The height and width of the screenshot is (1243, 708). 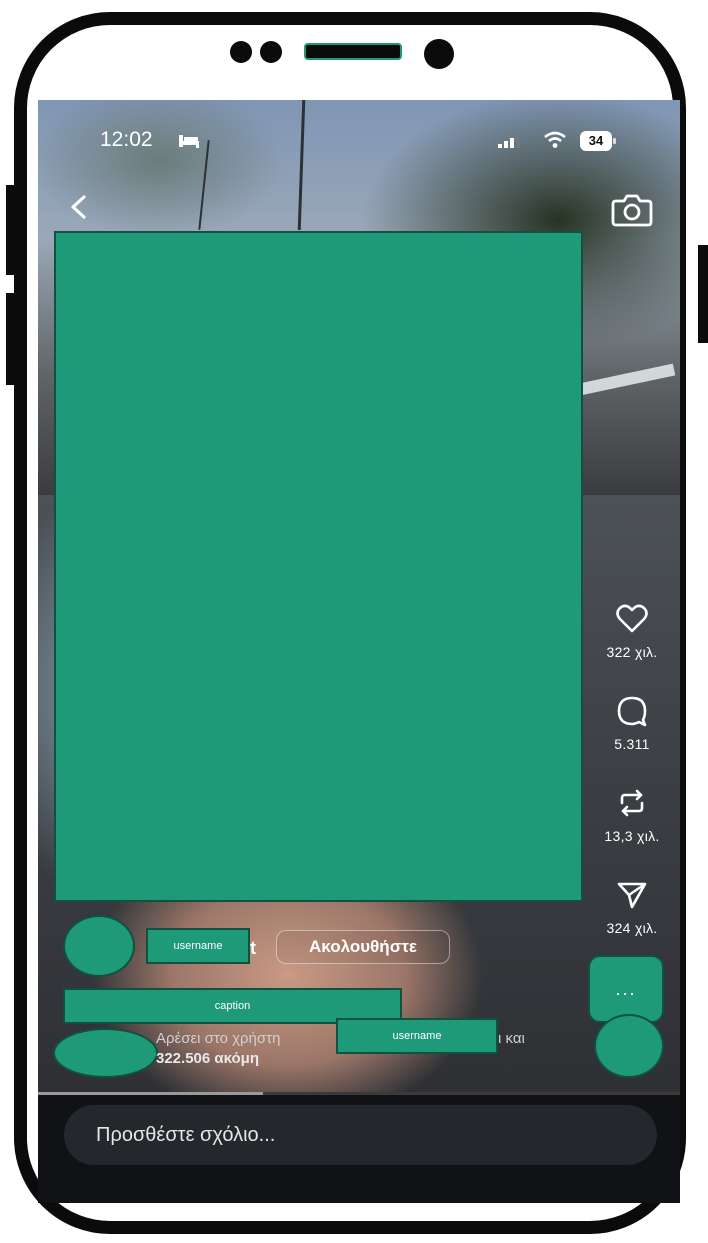 What do you see at coordinates (439, 54) in the screenshot?
I see `front-camera` at bounding box center [439, 54].